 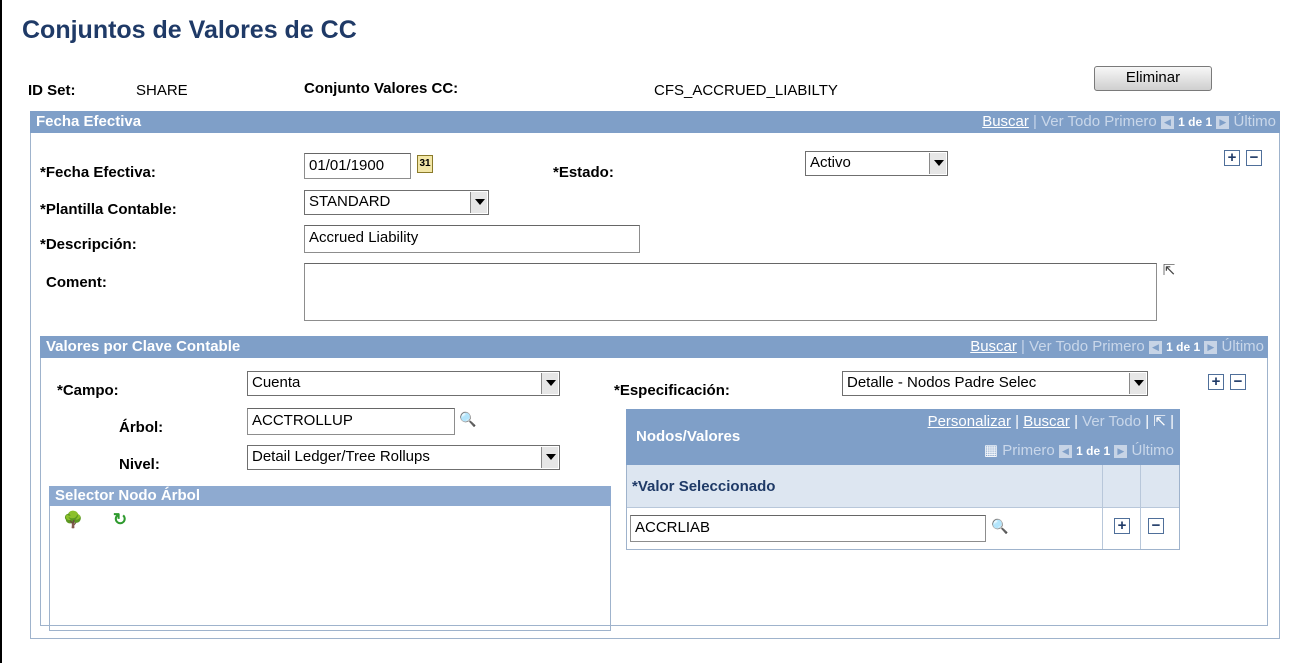 What do you see at coordinates (1028, 450) in the screenshot?
I see `nodos-primero-link: Primero` at bounding box center [1028, 450].